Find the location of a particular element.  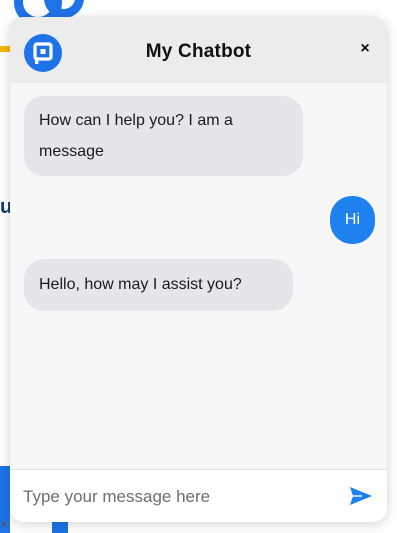

close-icon: × is located at coordinates (365, 49).